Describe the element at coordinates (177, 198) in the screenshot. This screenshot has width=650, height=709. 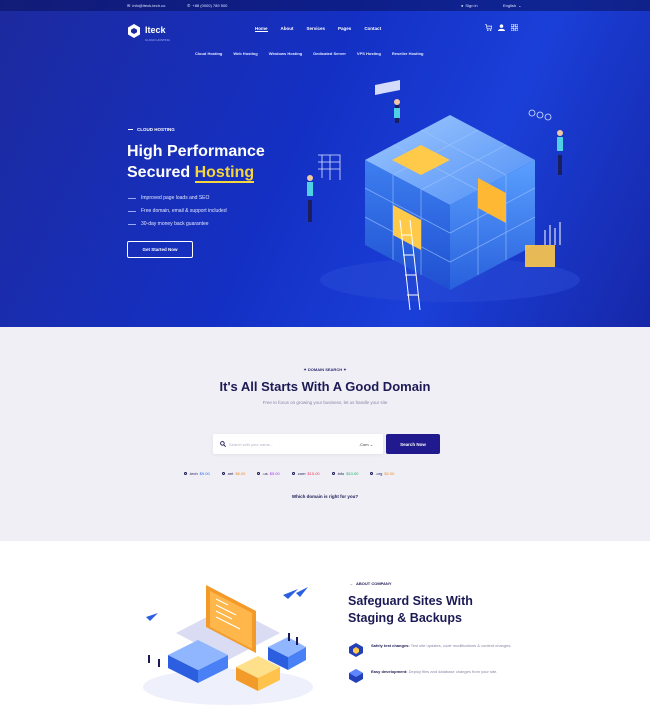
I see `hero-feature: Improved page loads and SEO` at that location.